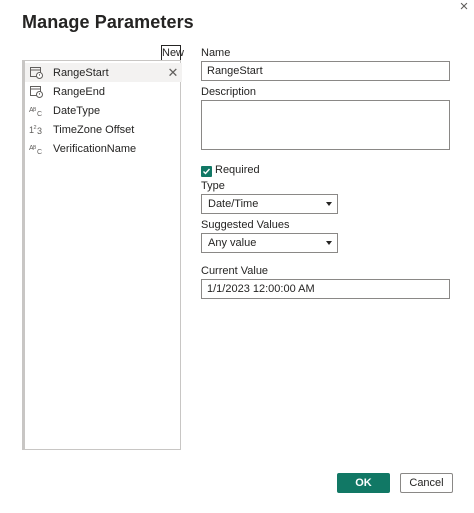 The image size is (474, 513). Describe the element at coordinates (108, 22) in the screenshot. I see `dialog-title: Manage Parameters` at that location.